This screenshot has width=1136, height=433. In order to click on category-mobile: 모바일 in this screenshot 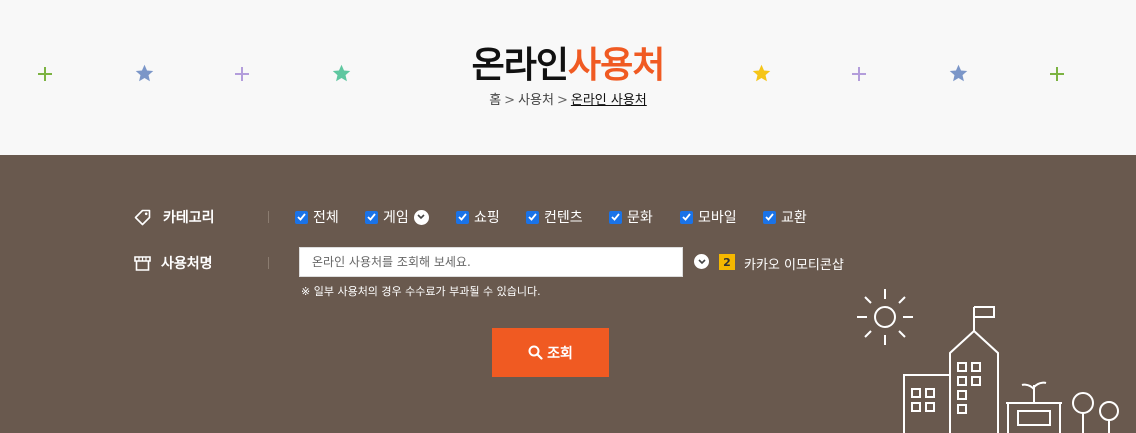, I will do `click(708, 217)`.